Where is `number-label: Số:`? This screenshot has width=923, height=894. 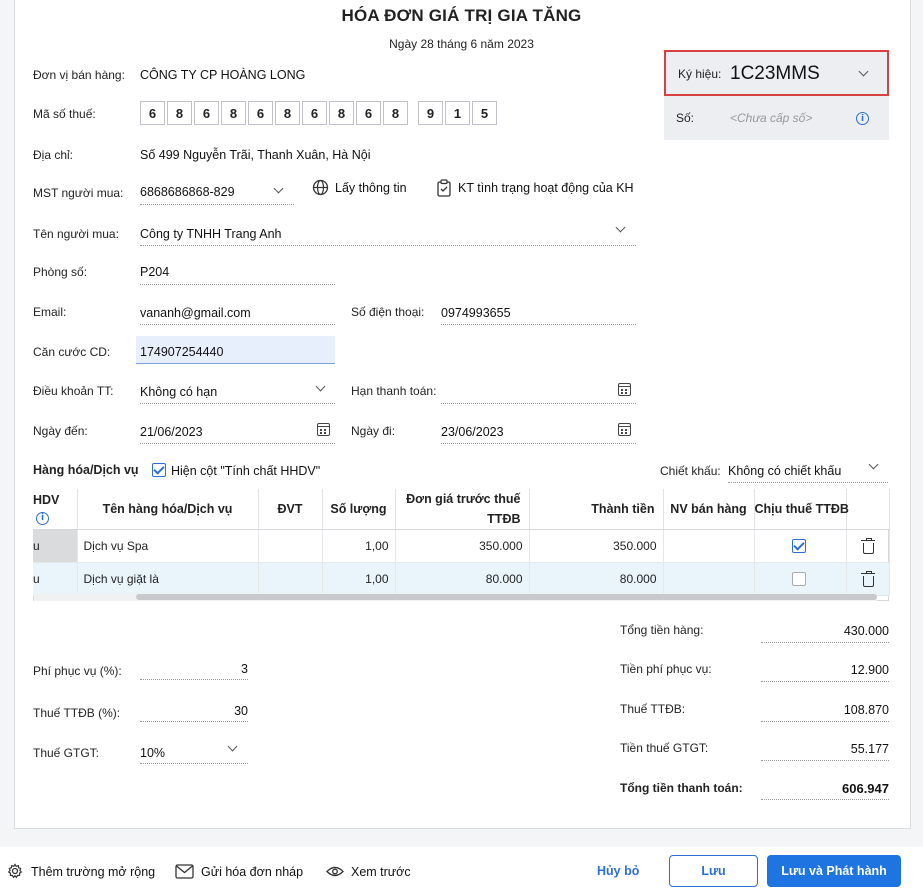
number-label: Số: is located at coordinates (685, 118).